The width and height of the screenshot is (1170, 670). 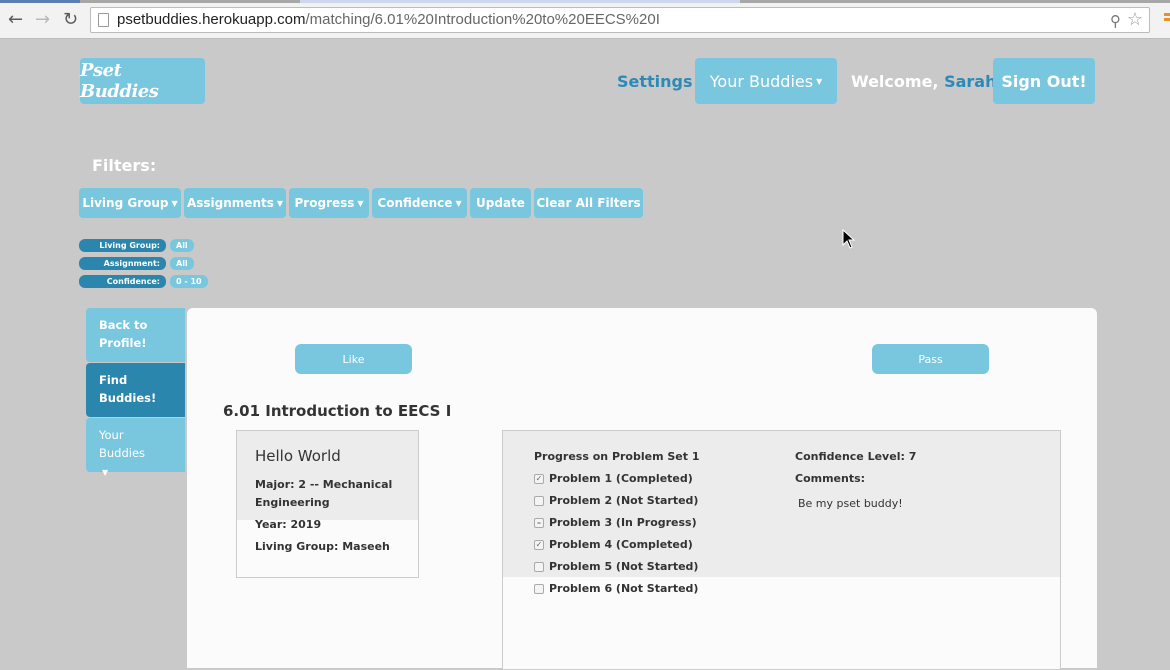 I want to click on search-icon: ⚲, so click(x=1115, y=21).